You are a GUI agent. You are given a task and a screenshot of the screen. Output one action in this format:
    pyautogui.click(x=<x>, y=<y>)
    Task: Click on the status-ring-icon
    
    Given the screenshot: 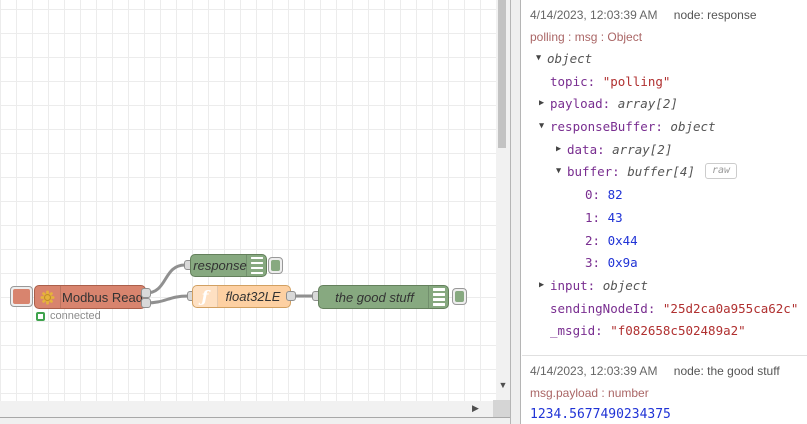 What is the action you would take?
    pyautogui.click(x=40, y=316)
    